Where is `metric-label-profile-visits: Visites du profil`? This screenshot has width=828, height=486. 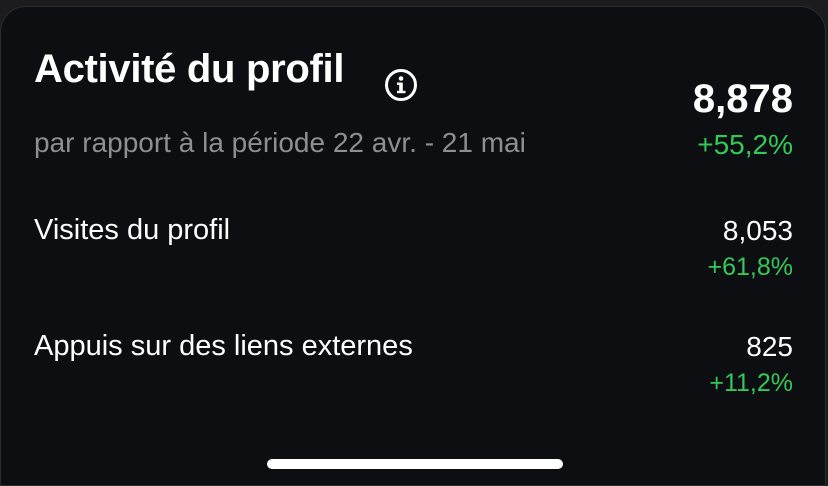
metric-label-profile-visits: Visites du profil is located at coordinates (132, 230).